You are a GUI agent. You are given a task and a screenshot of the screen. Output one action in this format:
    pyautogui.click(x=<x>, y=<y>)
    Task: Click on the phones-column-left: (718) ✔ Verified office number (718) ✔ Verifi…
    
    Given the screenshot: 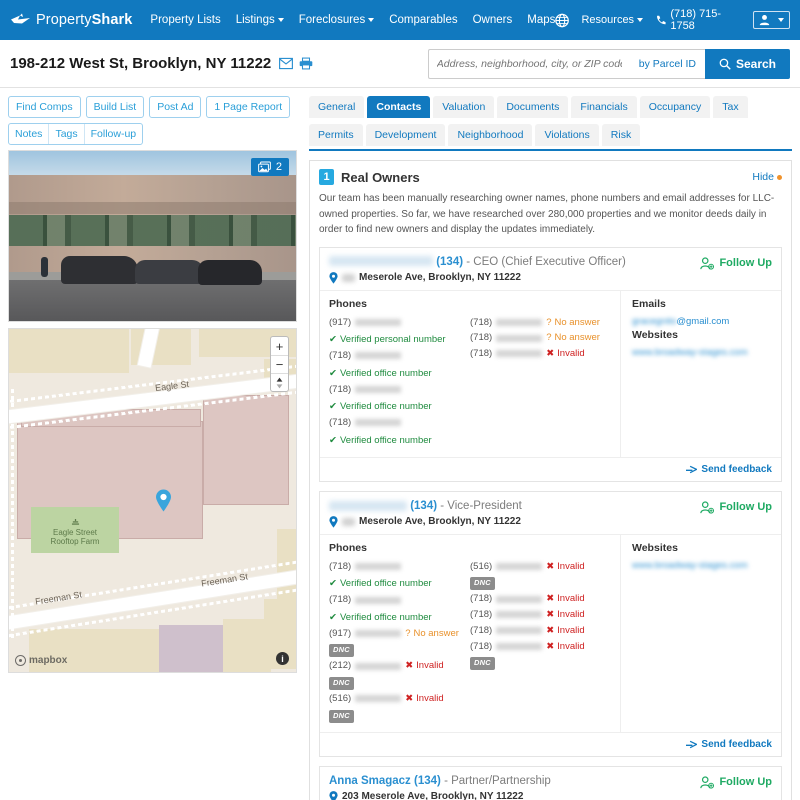 What is the action you would take?
    pyautogui.click(x=399, y=641)
    